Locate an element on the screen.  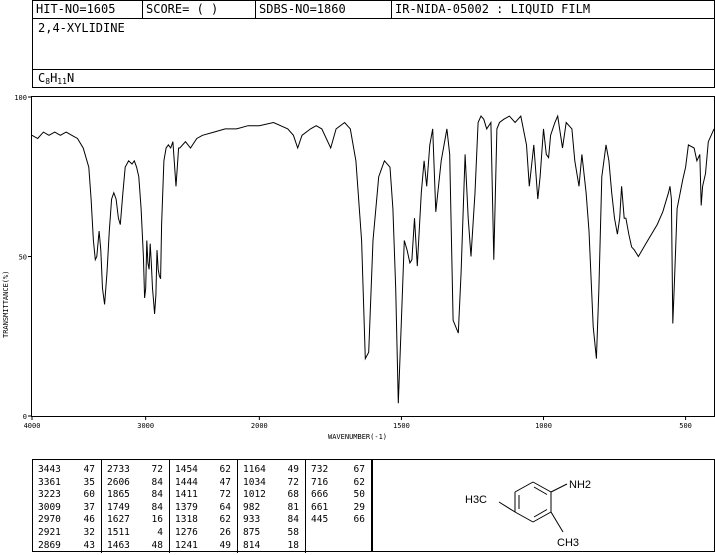
structure-drawing: H3C NH2 CH3 is located at coordinates (528, 514).